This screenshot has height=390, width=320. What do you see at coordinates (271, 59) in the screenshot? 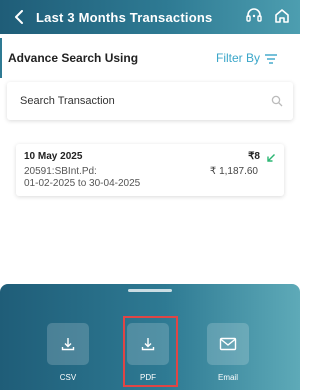
I see `filter-icon` at bounding box center [271, 59].